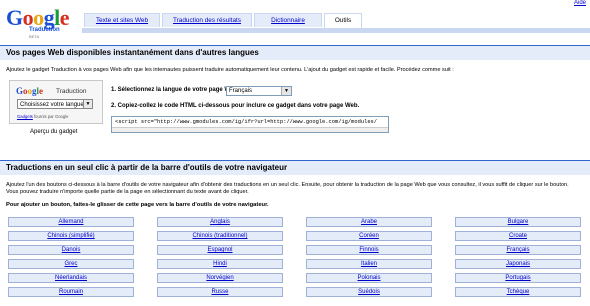  What do you see at coordinates (518, 250) in the screenshot?
I see `button-francais: Français` at bounding box center [518, 250].